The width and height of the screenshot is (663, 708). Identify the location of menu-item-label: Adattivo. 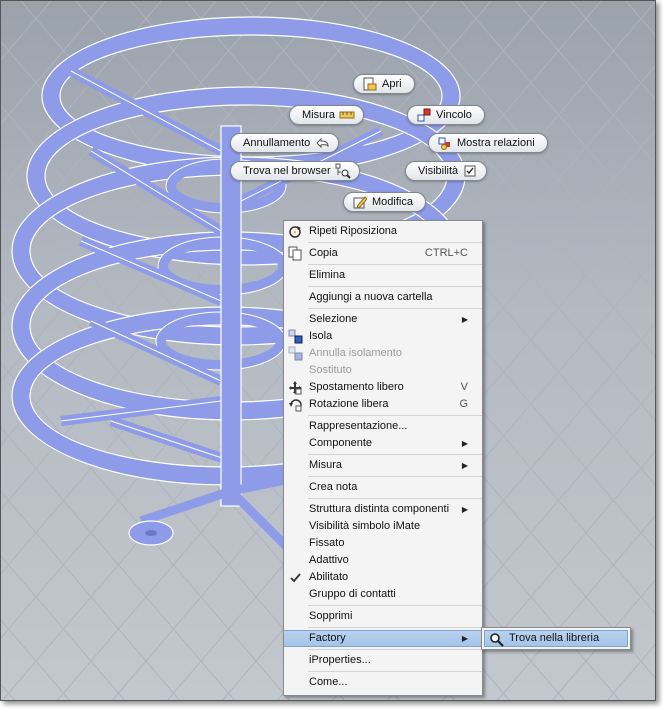
(329, 560).